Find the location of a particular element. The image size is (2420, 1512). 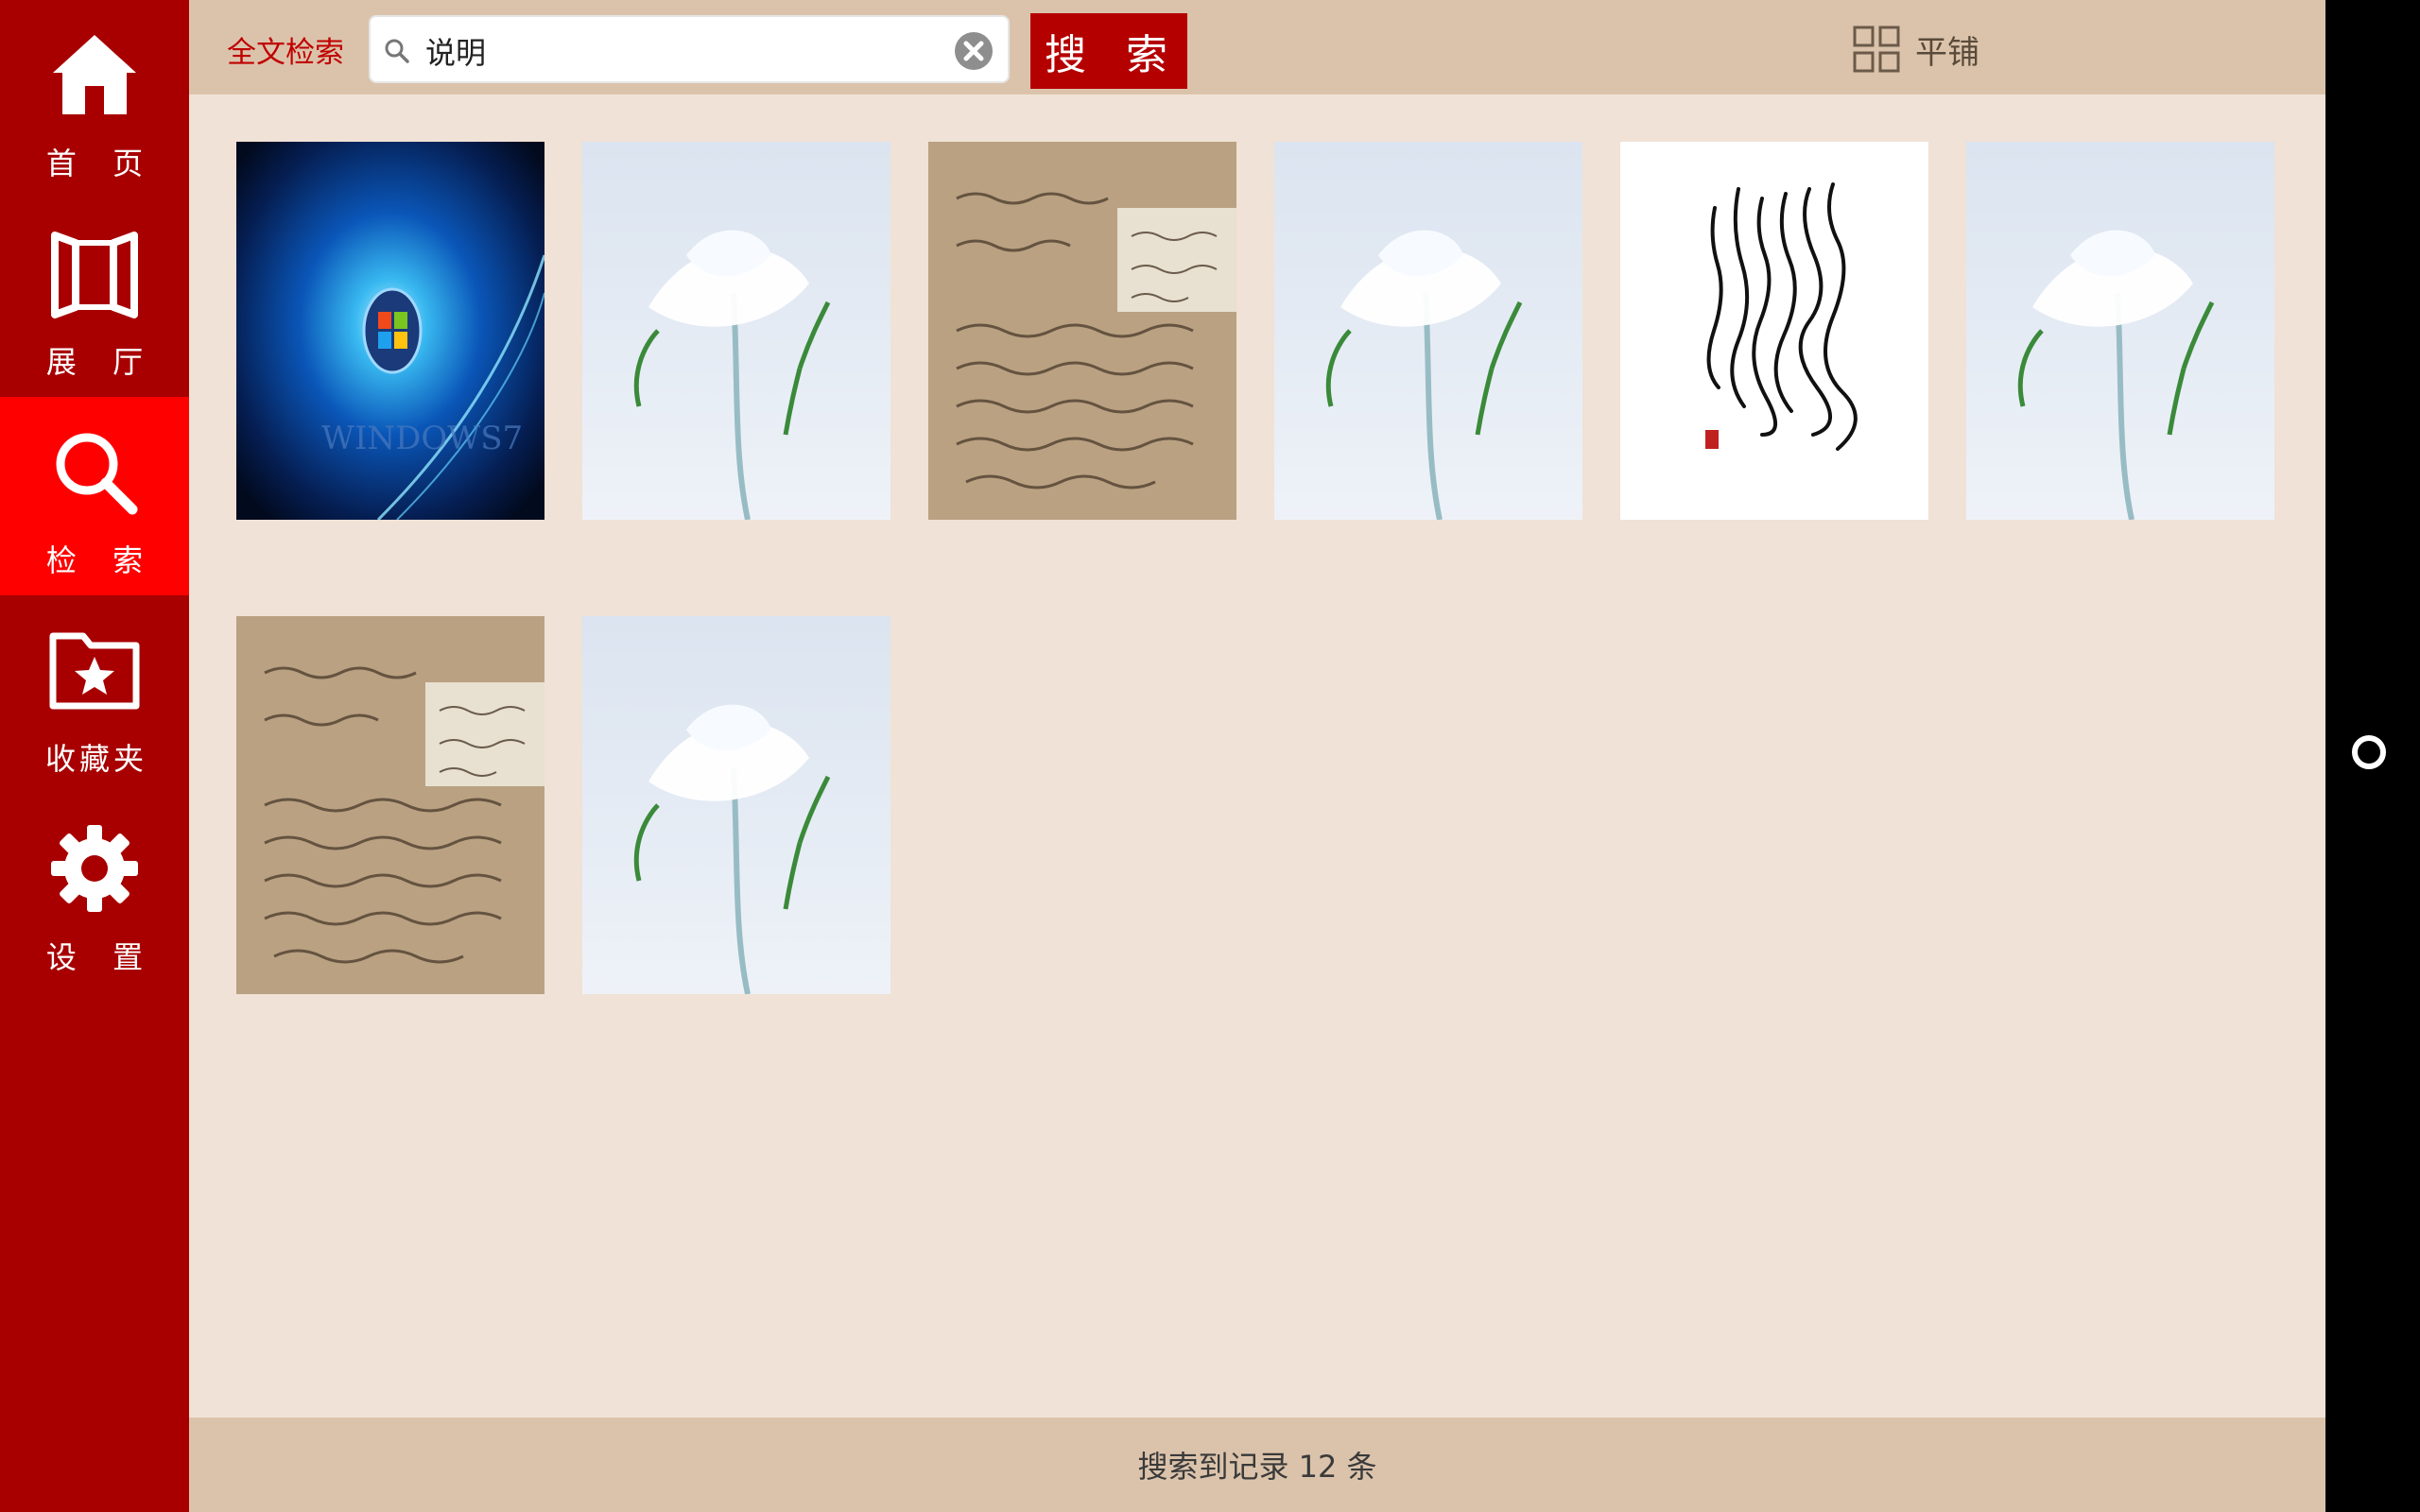

search-button: 搜 索 is located at coordinates (1108, 51).